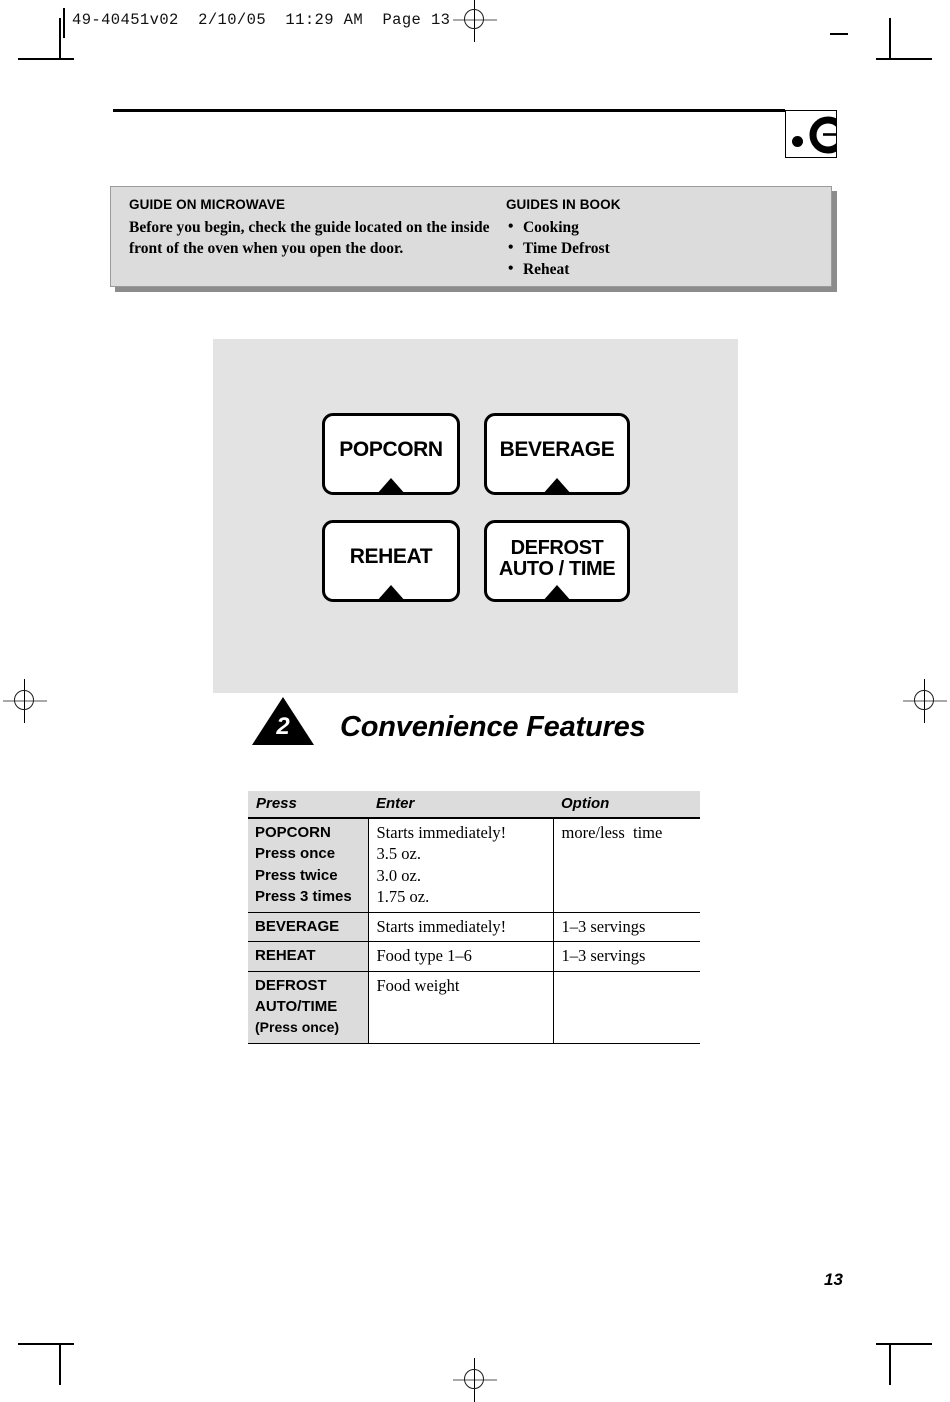  What do you see at coordinates (668, 269) in the screenshot?
I see `list-item: • Reheat` at bounding box center [668, 269].